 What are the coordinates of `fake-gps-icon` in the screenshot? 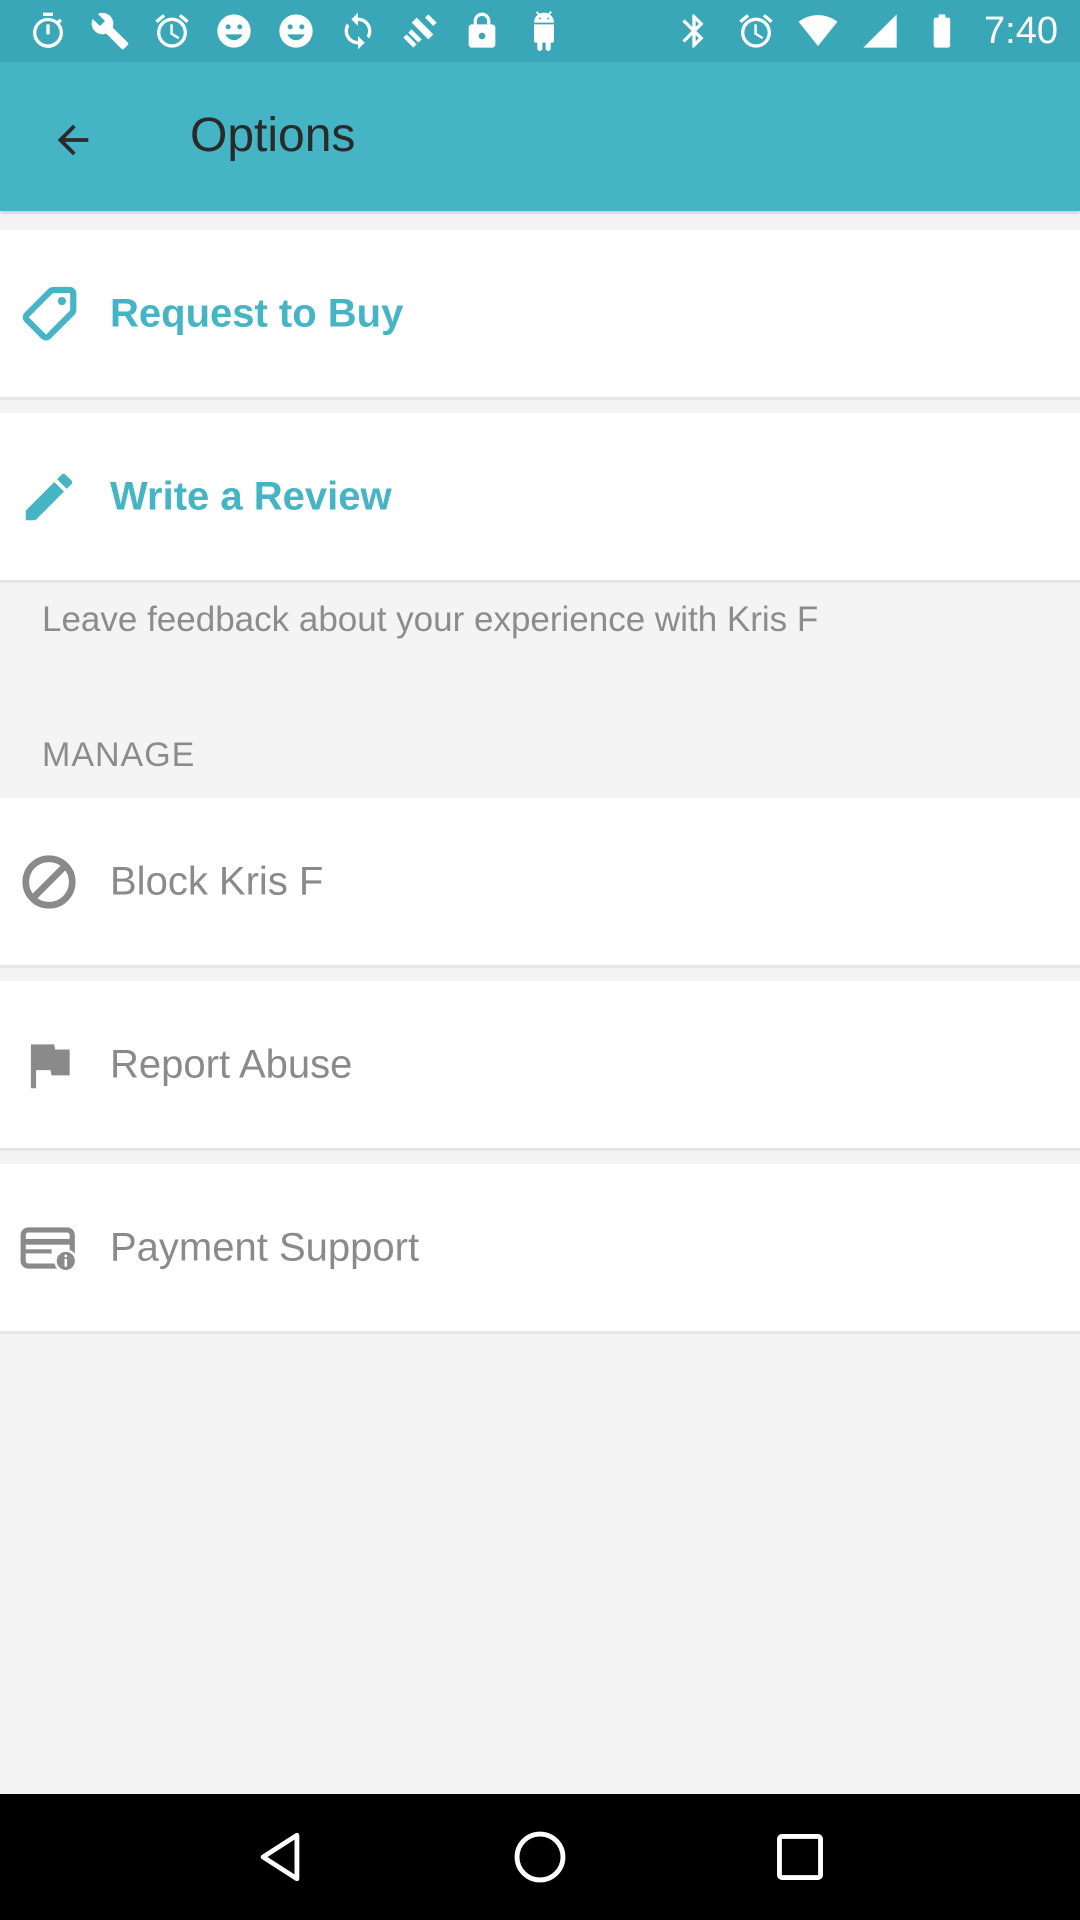 It's located at (420, 31).